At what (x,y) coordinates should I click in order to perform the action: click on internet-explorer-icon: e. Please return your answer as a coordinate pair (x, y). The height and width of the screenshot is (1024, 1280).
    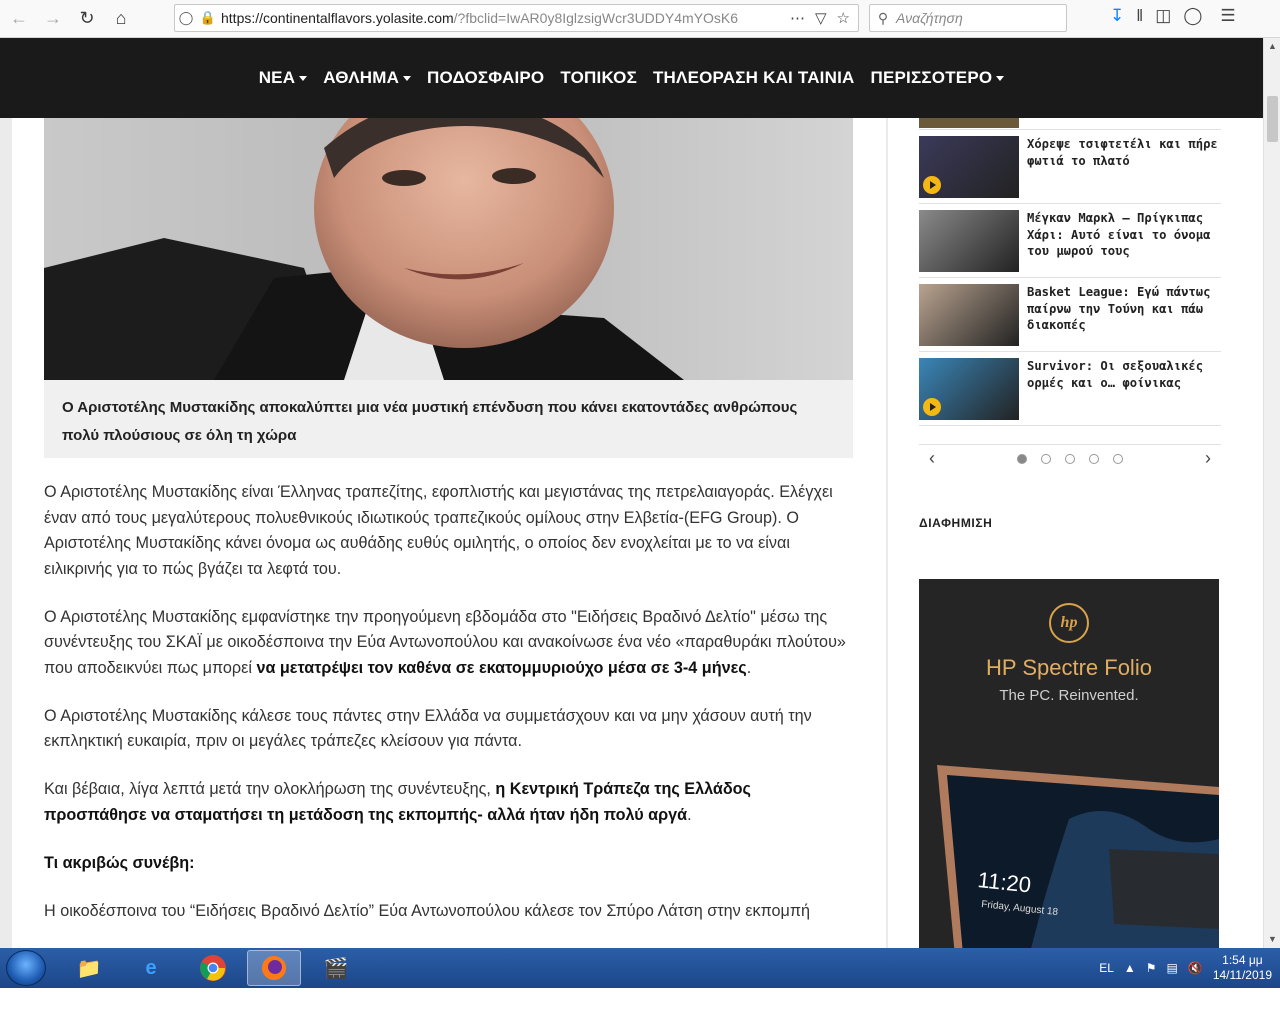
    Looking at the image, I should click on (151, 968).